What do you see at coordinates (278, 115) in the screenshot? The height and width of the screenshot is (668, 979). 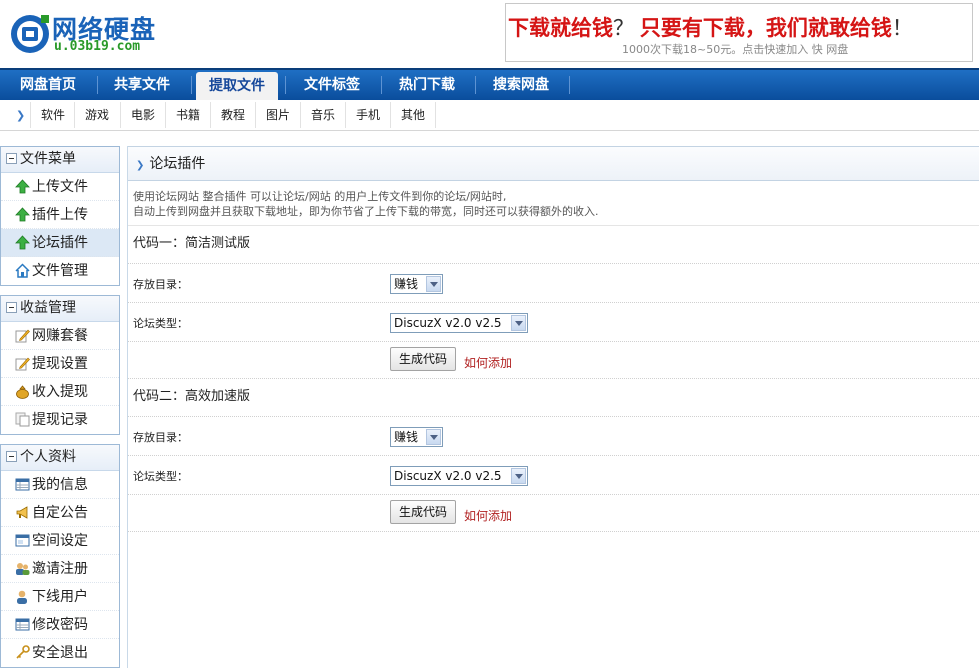 I see `category-pictures: 图片` at bounding box center [278, 115].